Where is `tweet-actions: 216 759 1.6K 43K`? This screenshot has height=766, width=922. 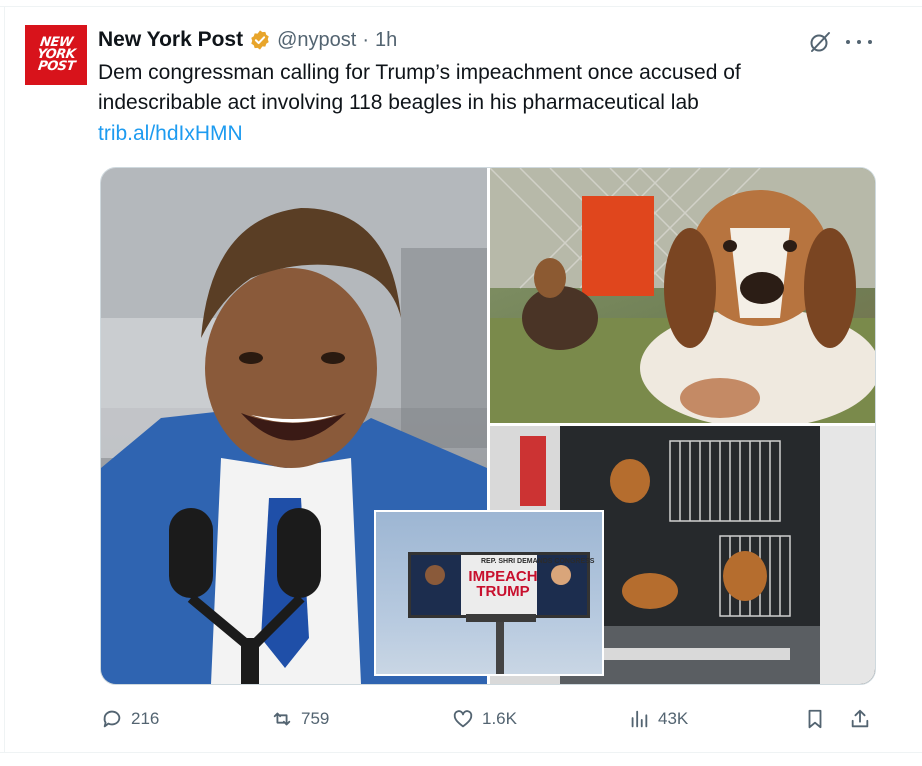
tweet-actions: 216 759 1.6K 43K is located at coordinates (461, 719).